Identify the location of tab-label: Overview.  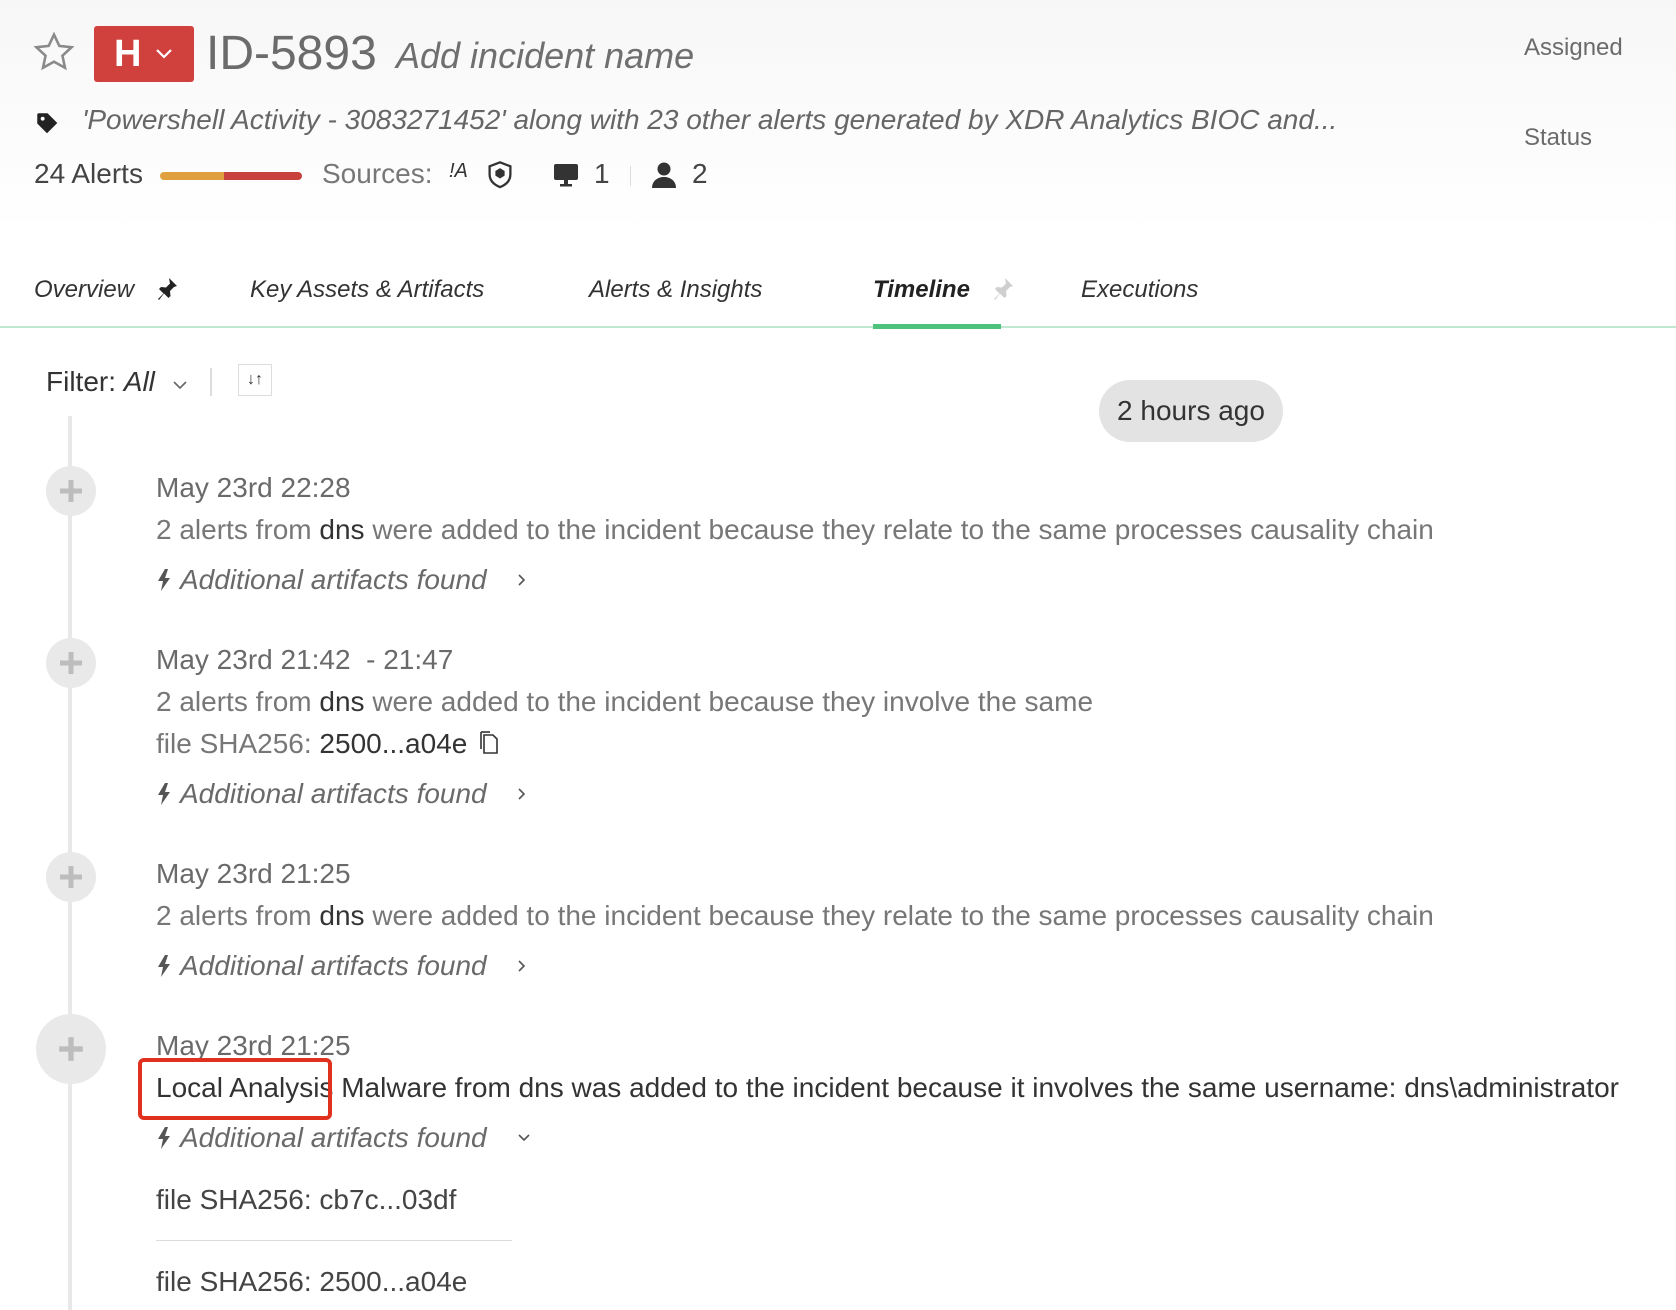
(84, 289).